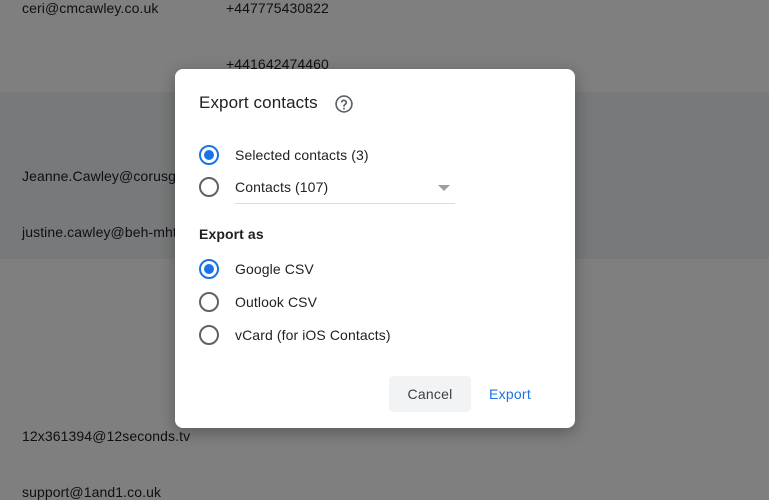 The width and height of the screenshot is (769, 500). What do you see at coordinates (313, 335) in the screenshot?
I see `radio-label: vCard (for iOS Contacts)` at bounding box center [313, 335].